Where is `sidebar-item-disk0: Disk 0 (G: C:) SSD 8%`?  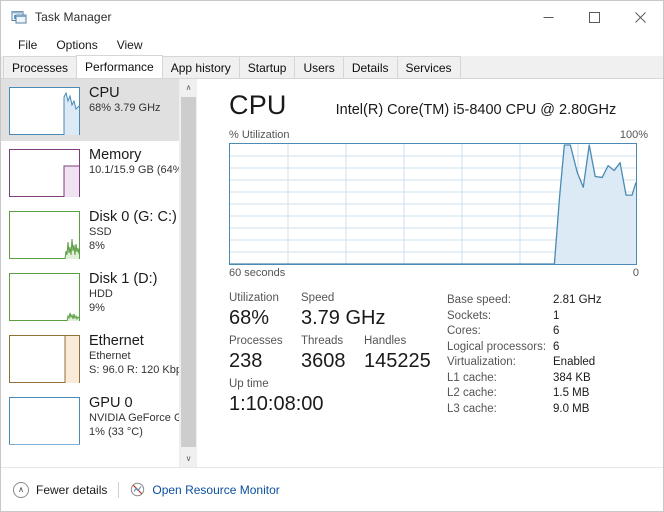
sidebar-item-disk0: Disk 0 (G: C:) SSD 8% is located at coordinates (98, 234).